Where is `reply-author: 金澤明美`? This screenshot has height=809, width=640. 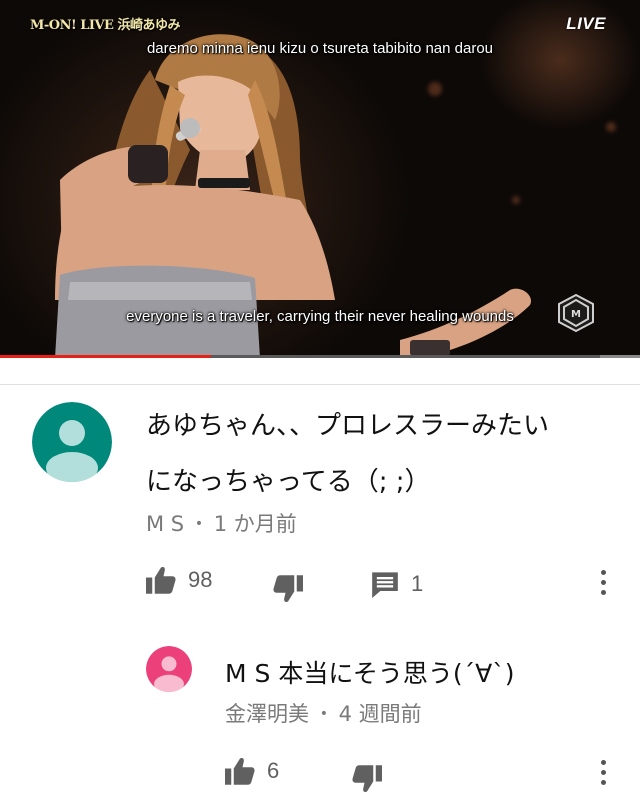 reply-author: 金澤明美 is located at coordinates (267, 714).